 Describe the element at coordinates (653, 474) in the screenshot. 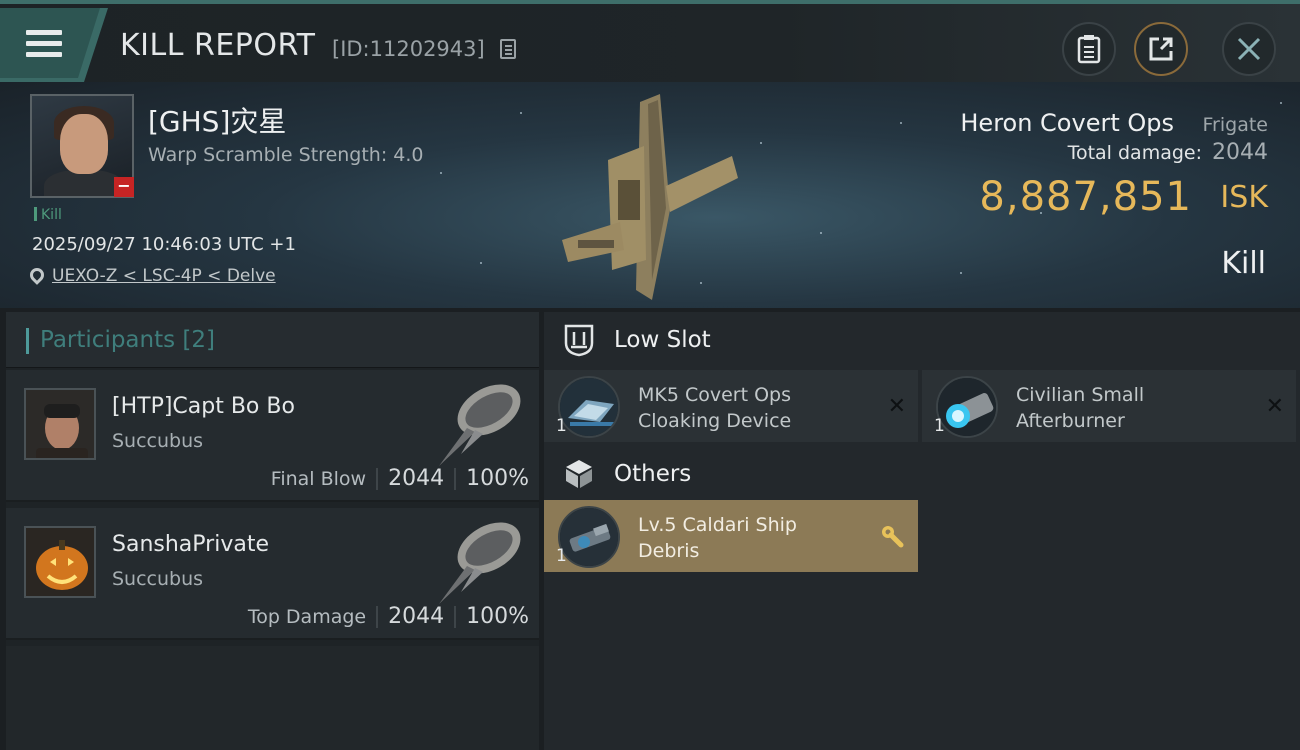

I see `others-label: Others` at that location.